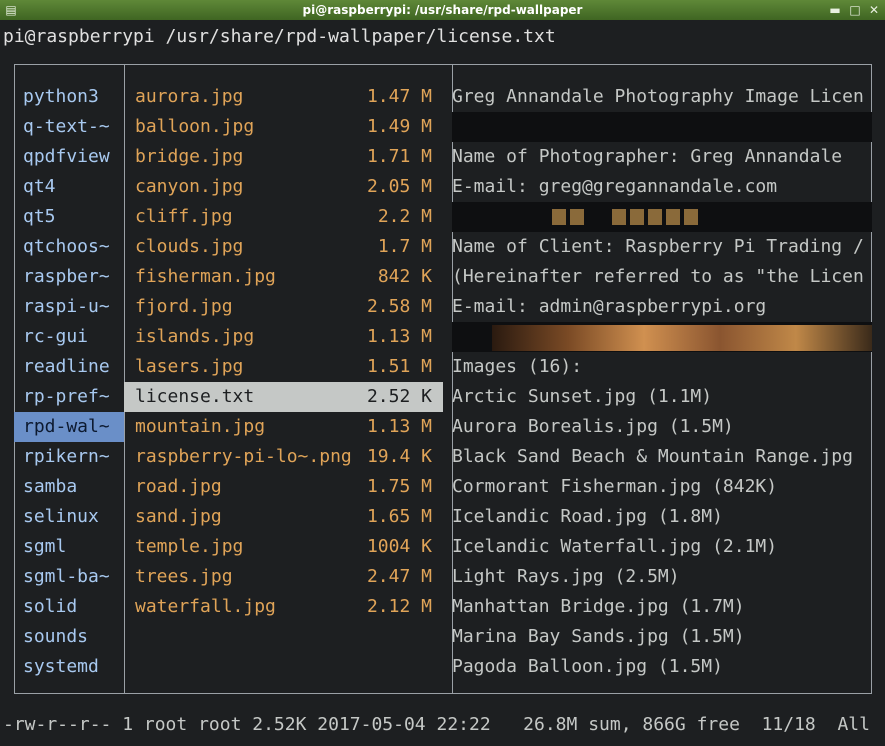 Image resolution: width=885 pixels, height=746 pixels. I want to click on directory-item: raspi-u~, so click(69, 307).